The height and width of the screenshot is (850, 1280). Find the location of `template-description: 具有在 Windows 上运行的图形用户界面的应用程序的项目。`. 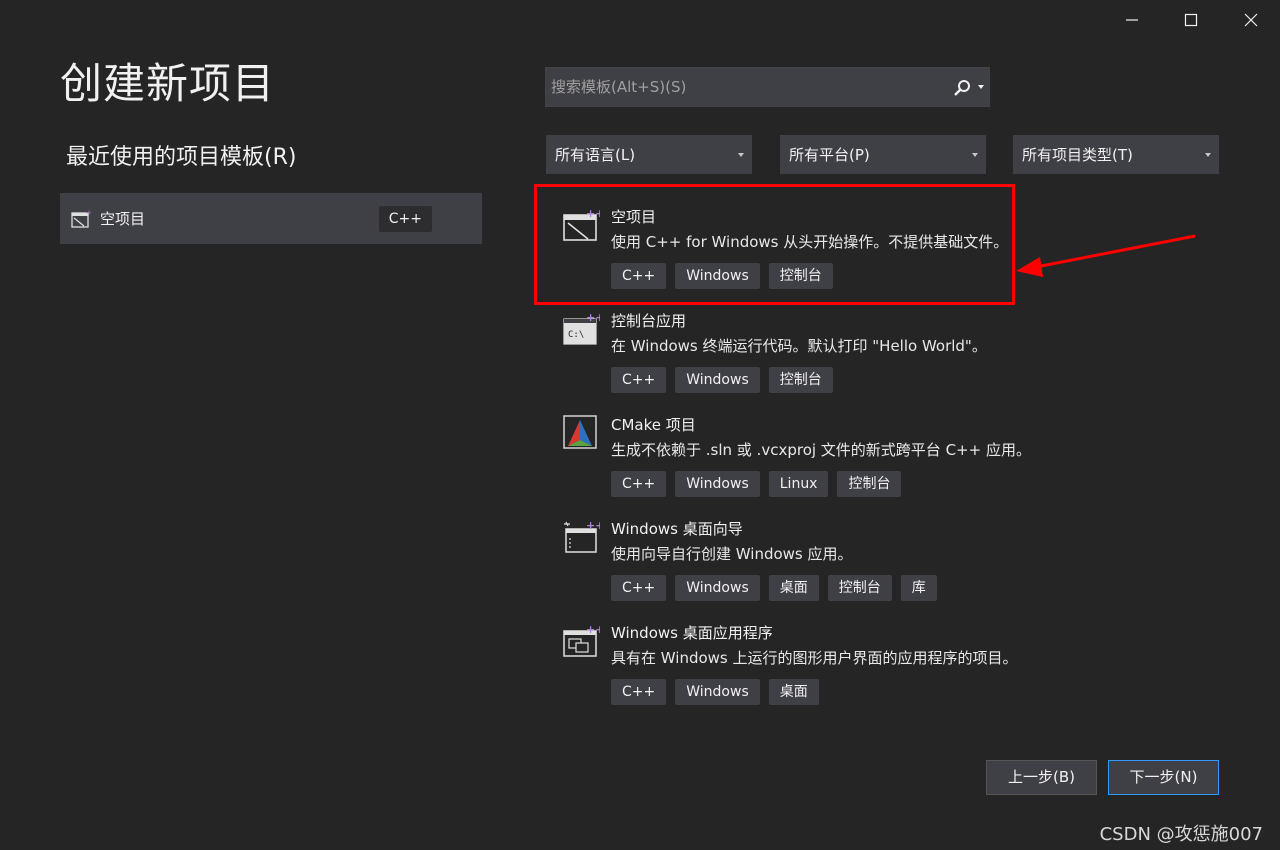

template-description: 具有在 Windows 上运行的图形用户界面的应用程序的项目。 is located at coordinates (814, 658).